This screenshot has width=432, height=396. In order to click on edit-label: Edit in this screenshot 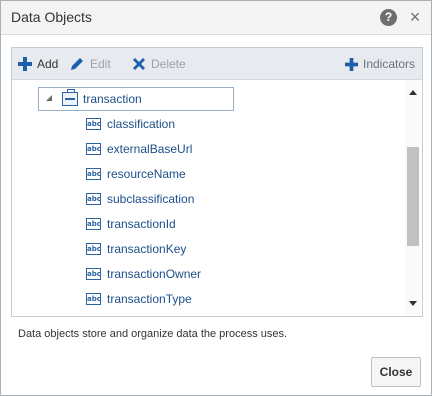, I will do `click(100, 64)`.